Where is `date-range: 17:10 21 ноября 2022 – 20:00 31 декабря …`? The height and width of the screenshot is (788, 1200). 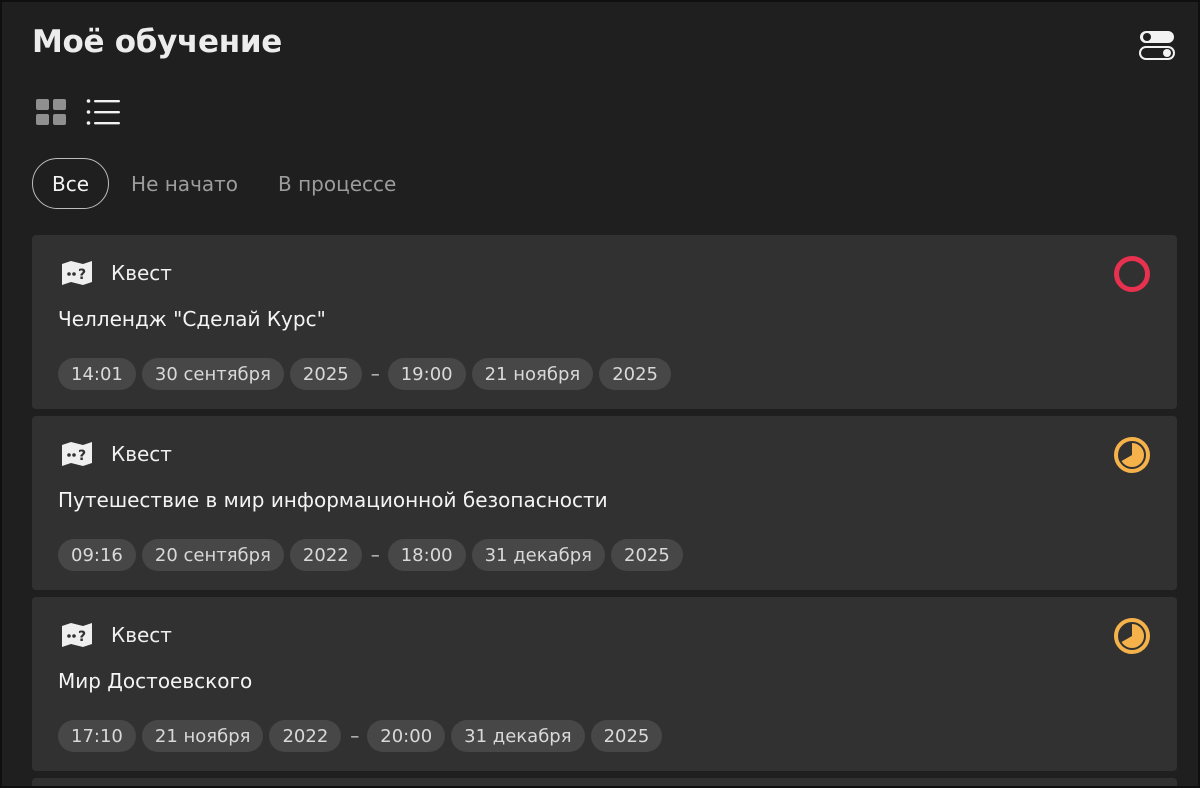
date-range: 17:10 21 ноября 2022 – 20:00 31 декабря … is located at coordinates (363, 736).